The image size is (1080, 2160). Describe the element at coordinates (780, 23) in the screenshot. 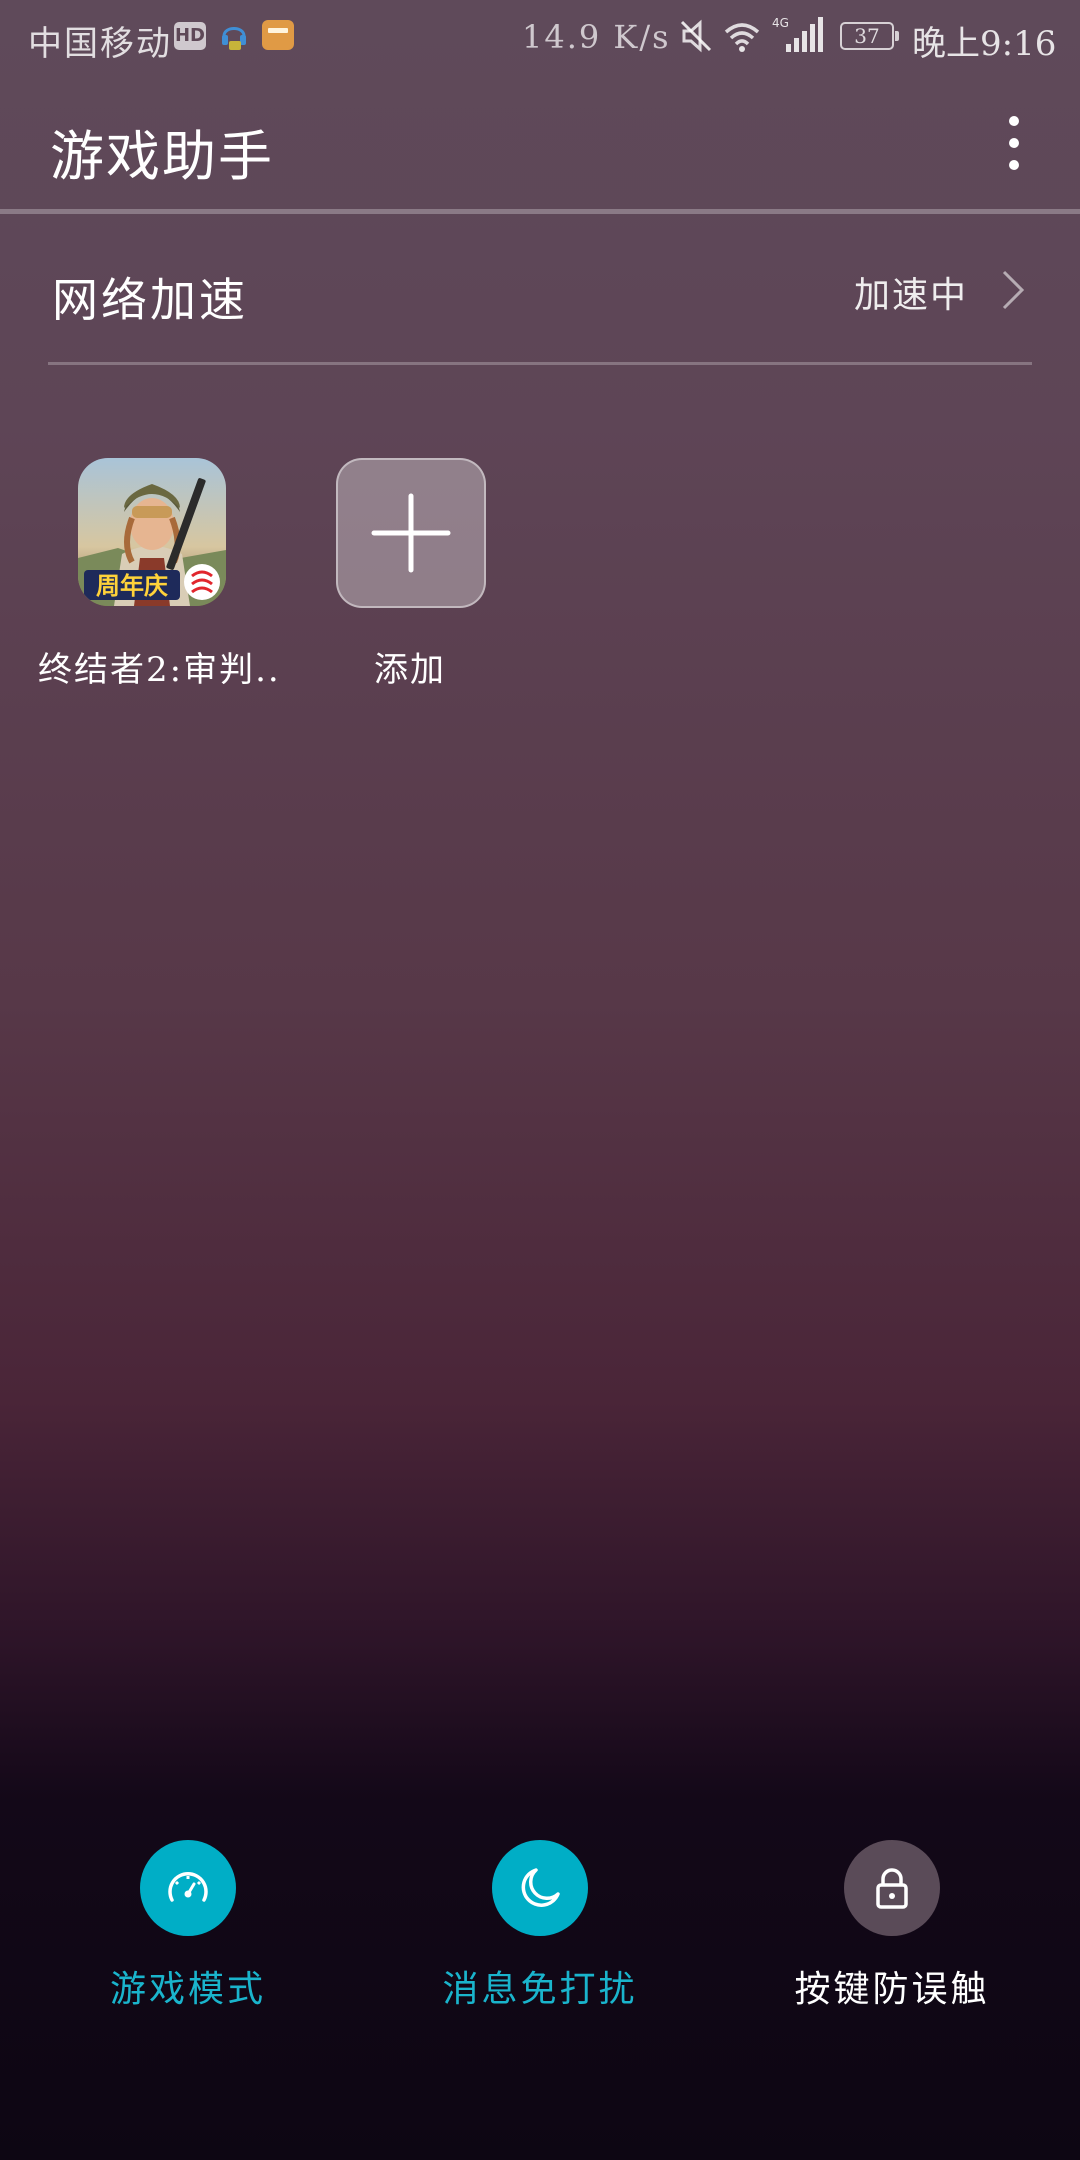

I see `network-type-label: 4G` at that location.